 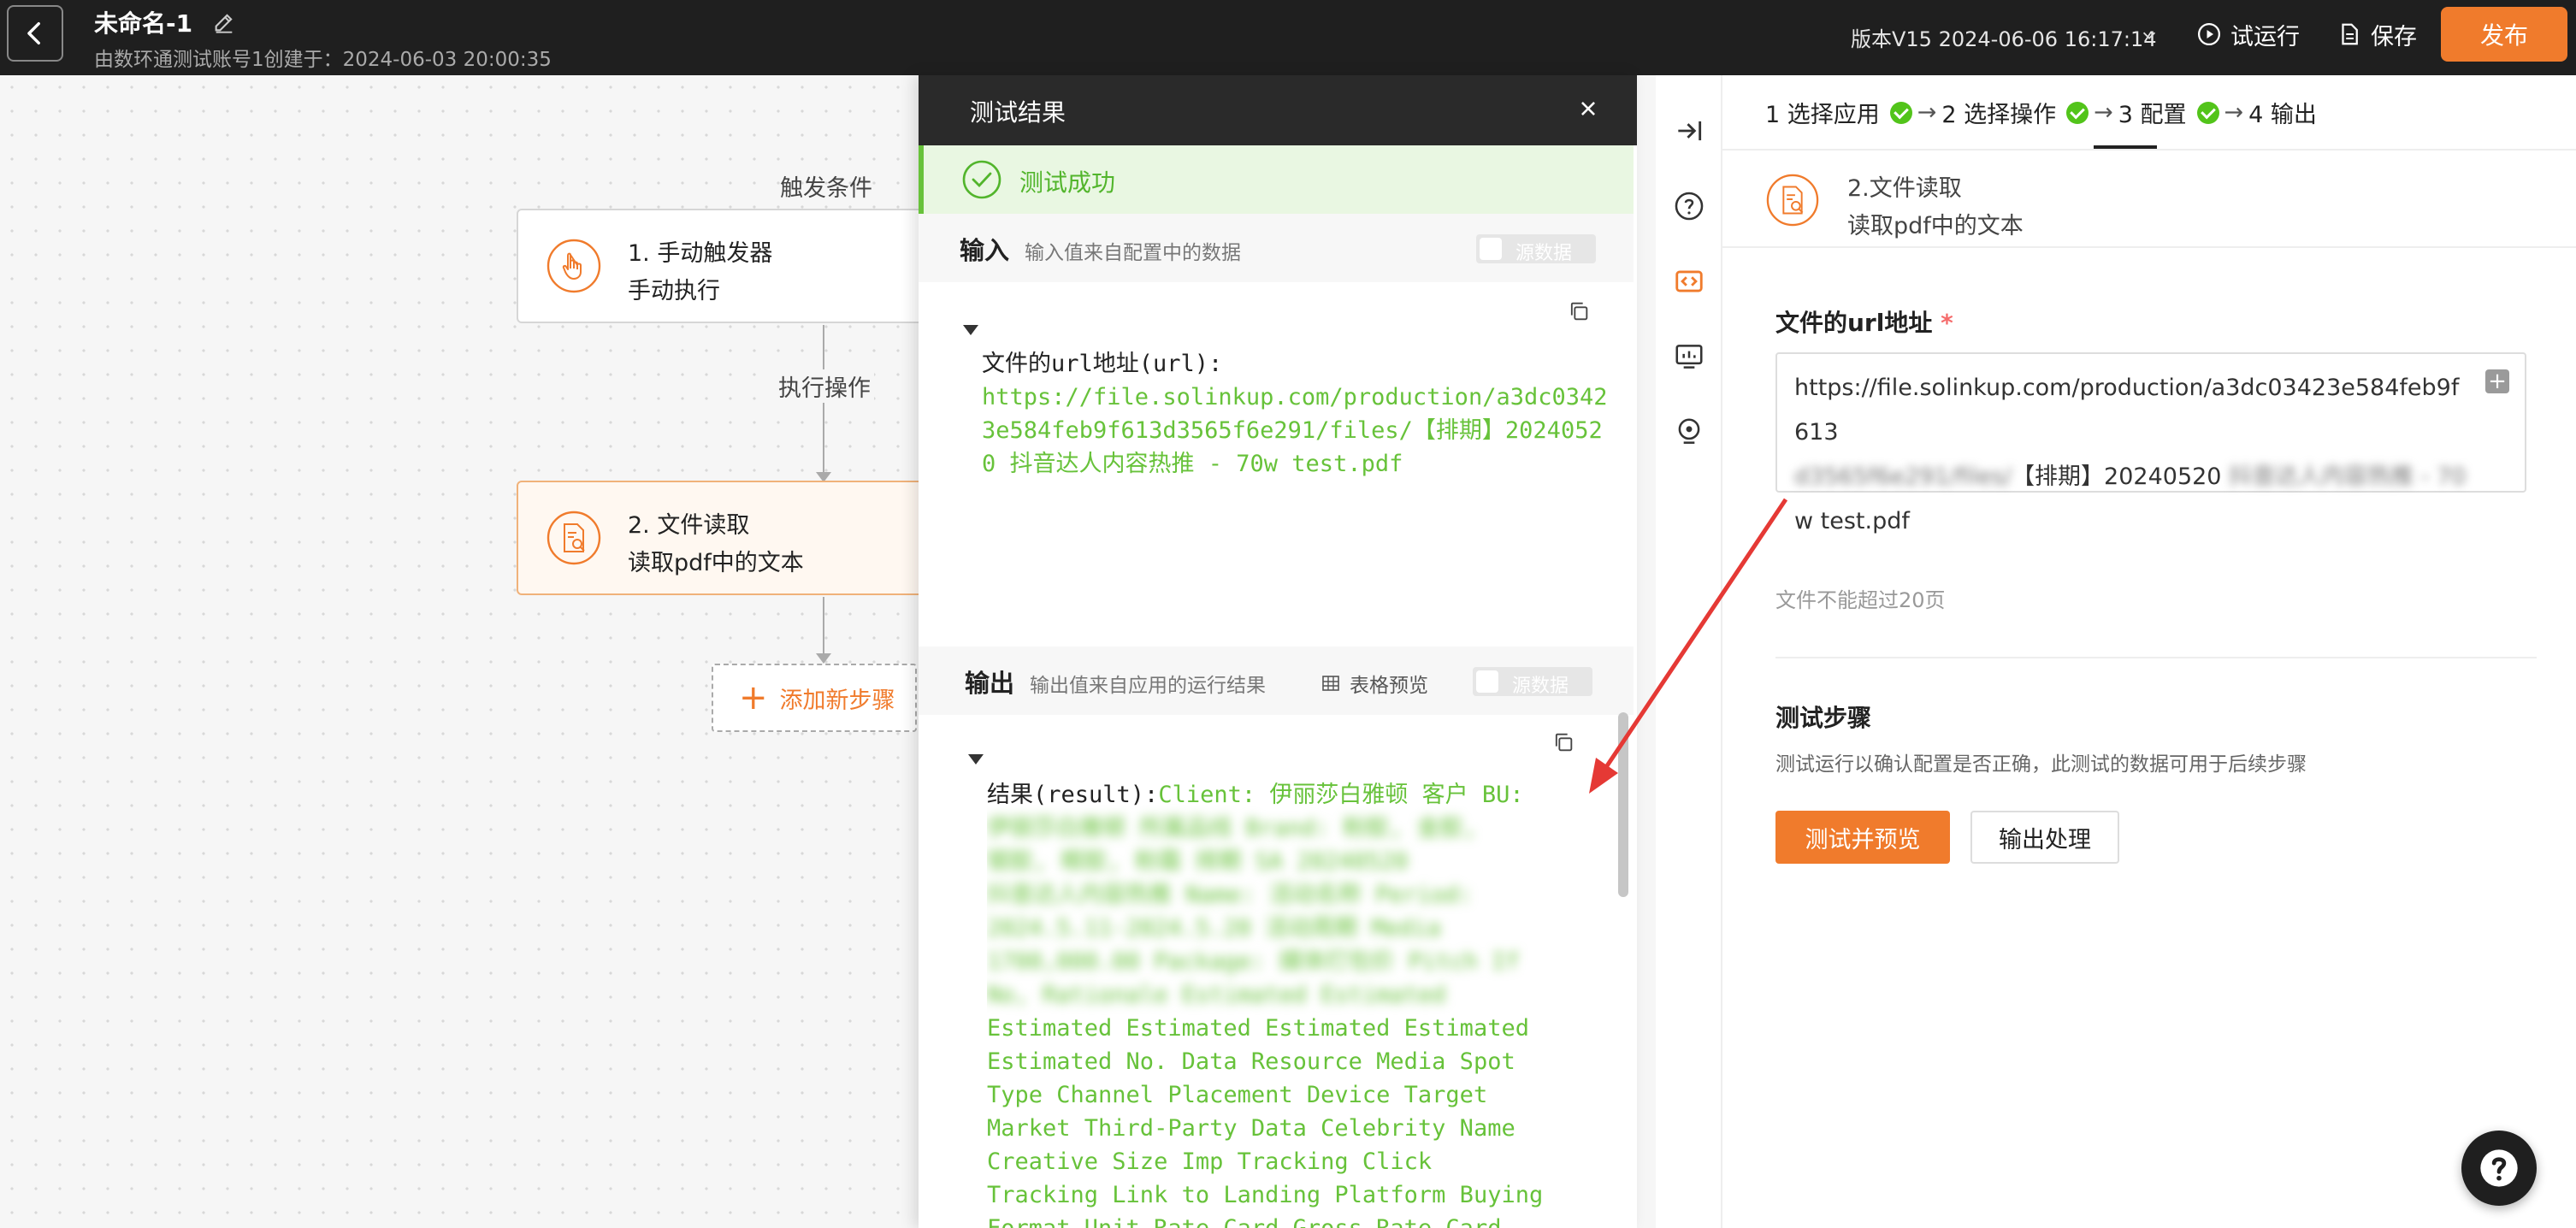 I want to click on node-title: 1. 手动触发器, so click(x=700, y=253).